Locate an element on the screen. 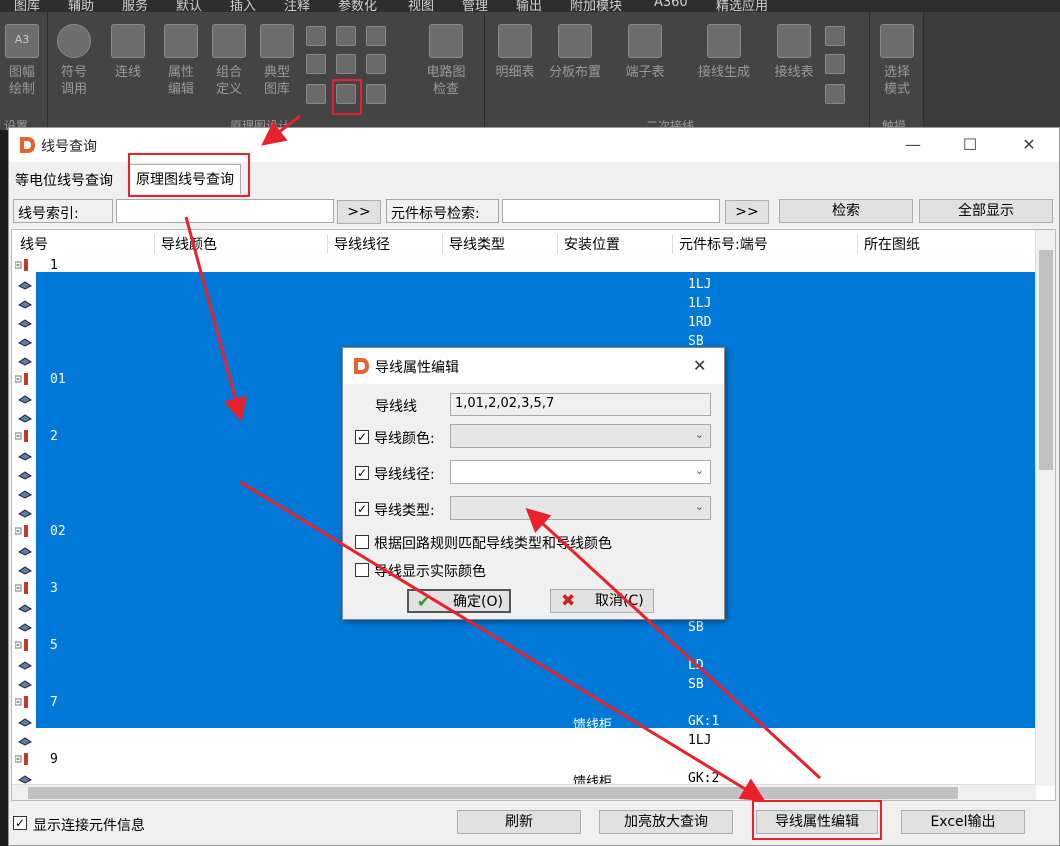  table-row-wire: 3 is located at coordinates (54, 588).